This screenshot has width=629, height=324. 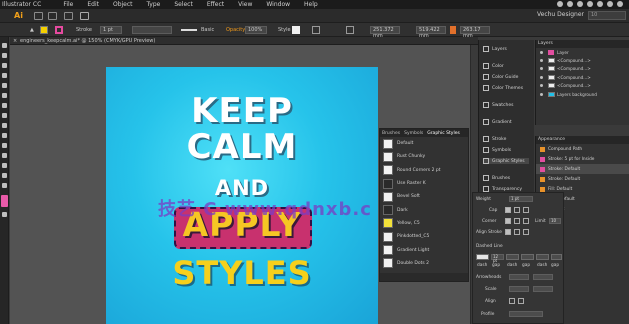 What do you see at coordinates (519, 289) in the screenshot?
I see `scale-start-field` at bounding box center [519, 289].